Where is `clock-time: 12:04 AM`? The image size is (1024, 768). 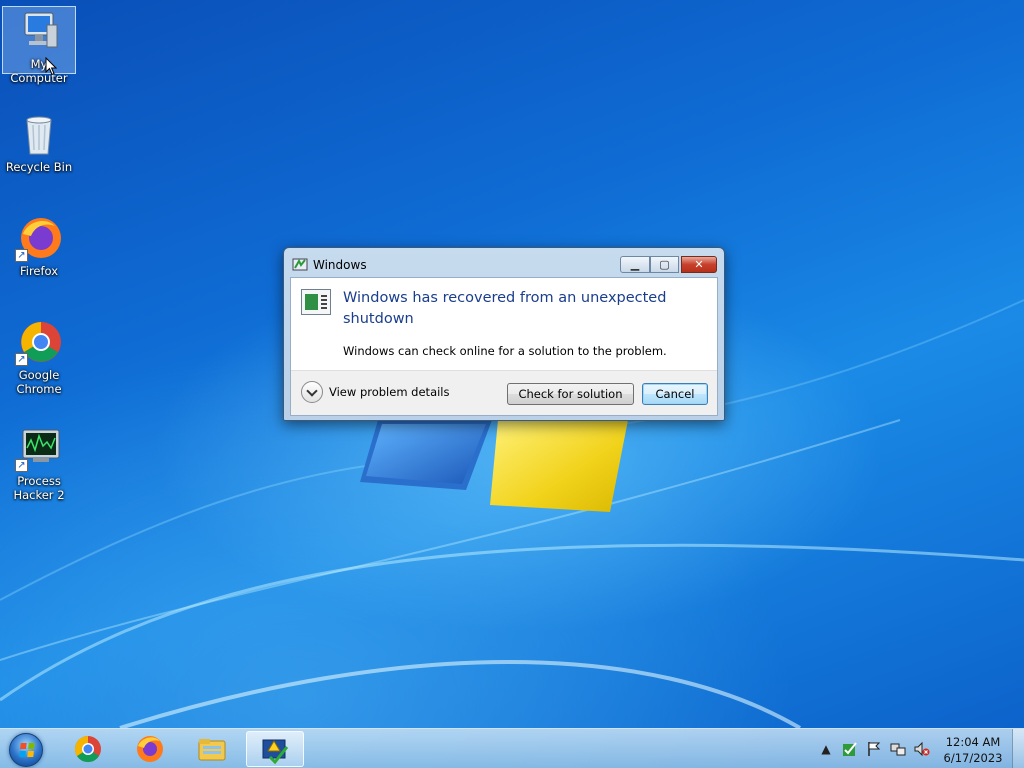 clock-time: 12:04 AM is located at coordinates (973, 742).